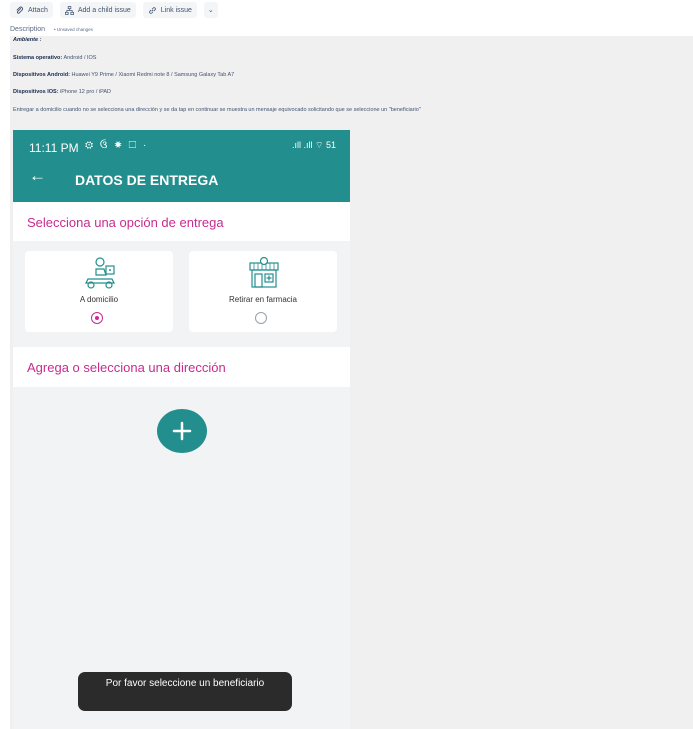 Image resolution: width=693 pixels, height=729 pixels. Describe the element at coordinates (263, 299) in the screenshot. I see `pharmacy-pickup-label: Retirar en farmacia` at that location.